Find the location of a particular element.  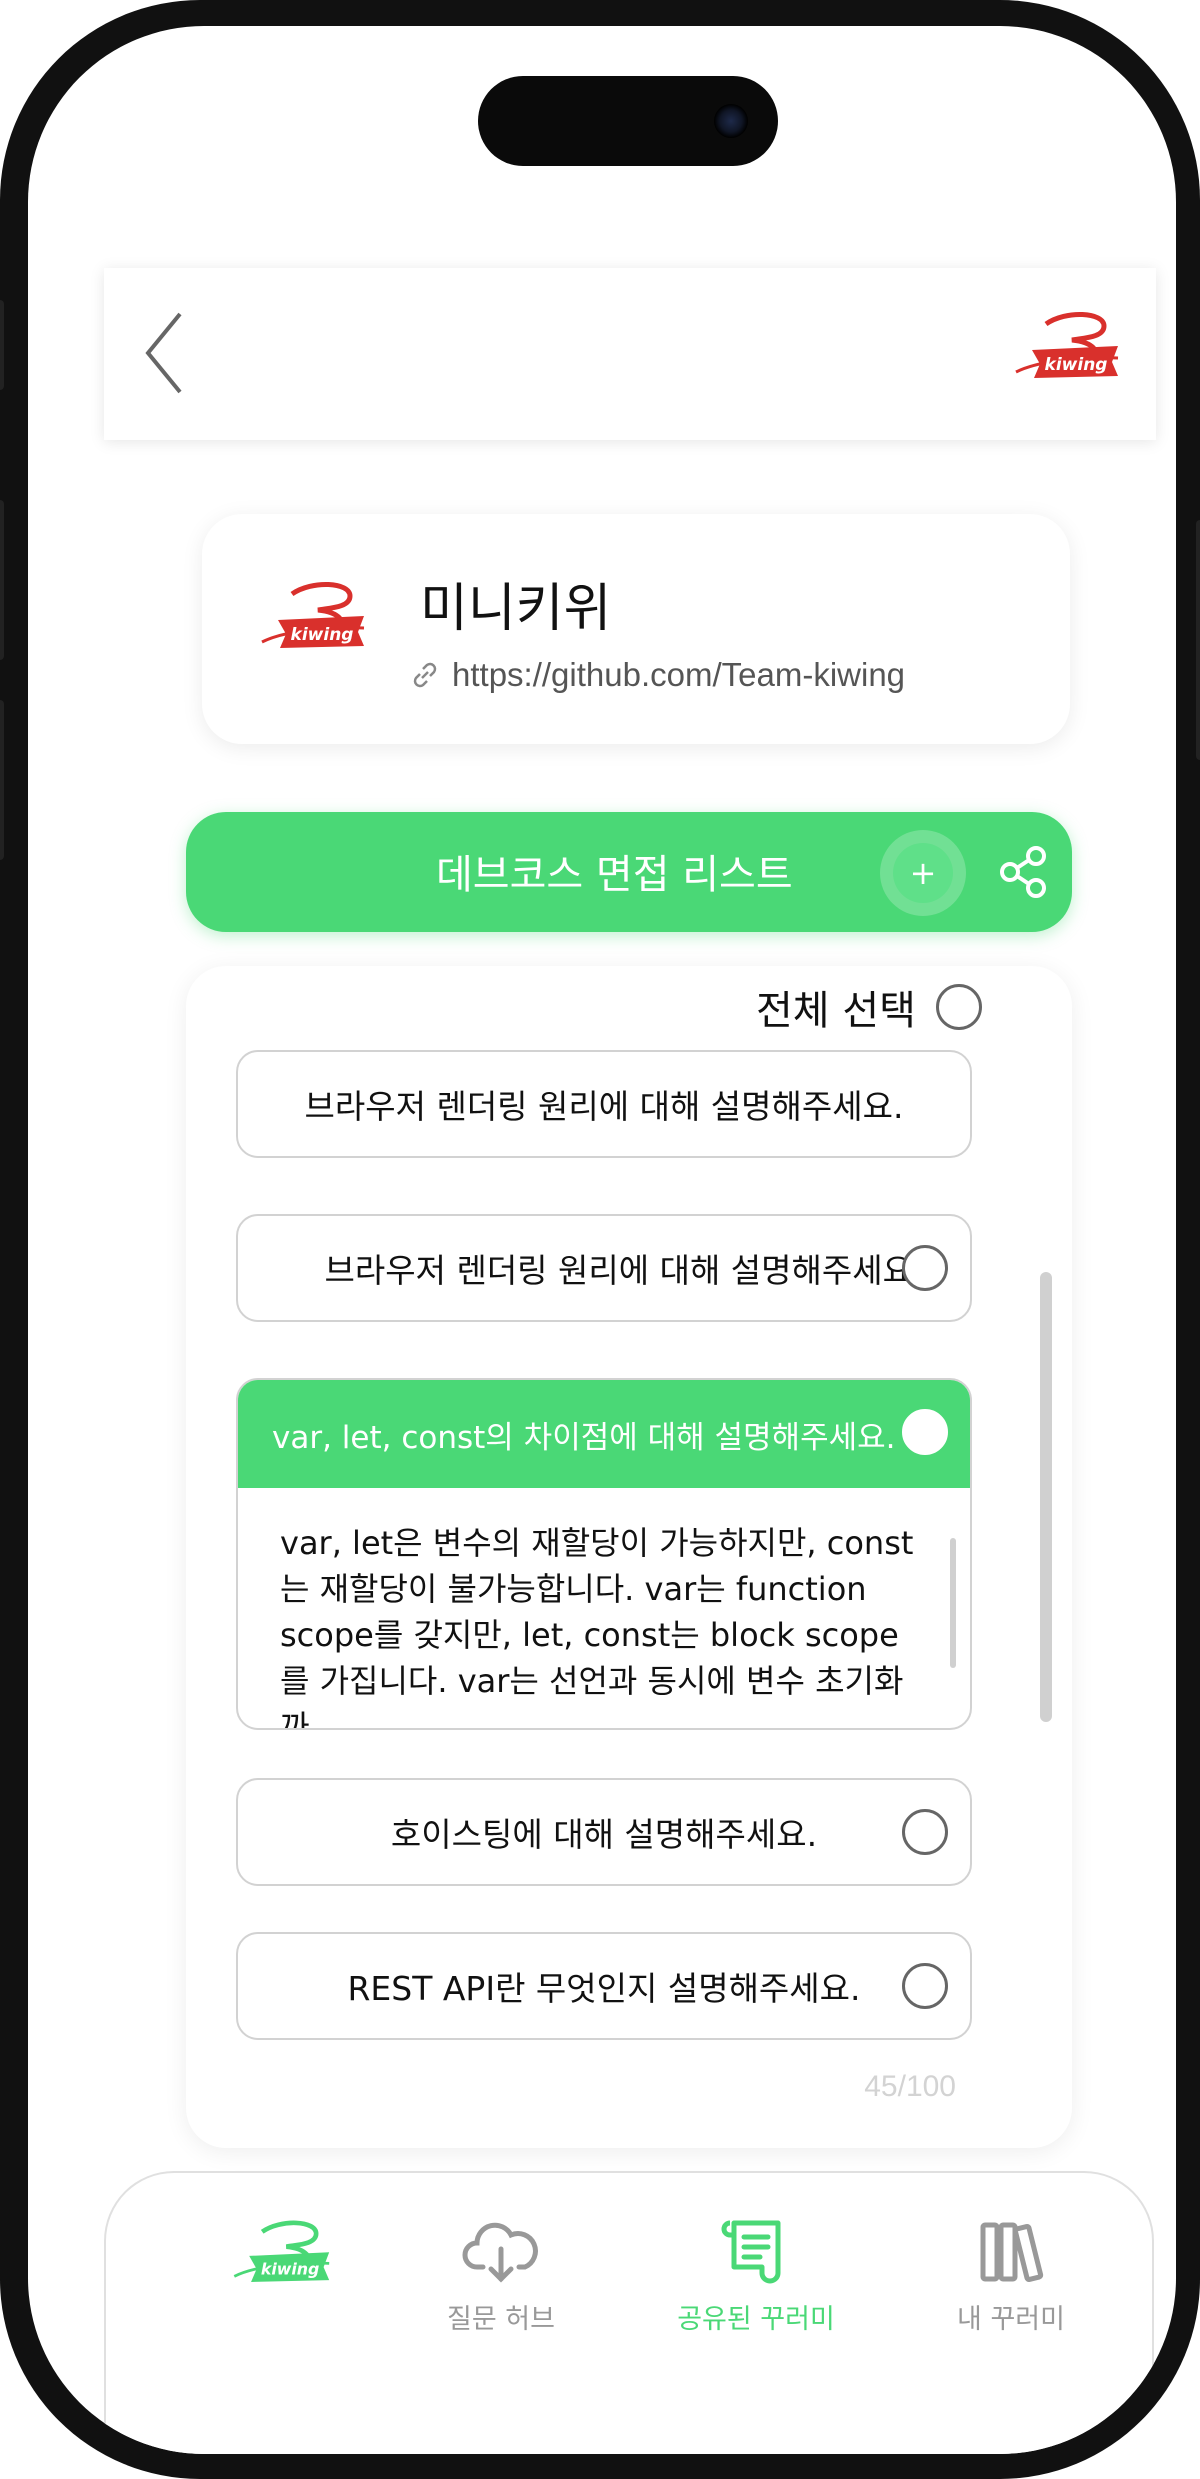

profile-link-text: https://github.com/Team-kiwing is located at coordinates (678, 675).